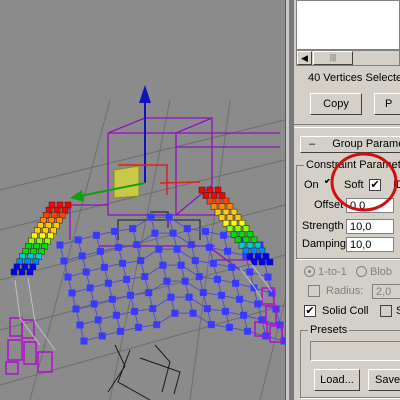  I want to click on one-to-one-radio, so click(309, 271).